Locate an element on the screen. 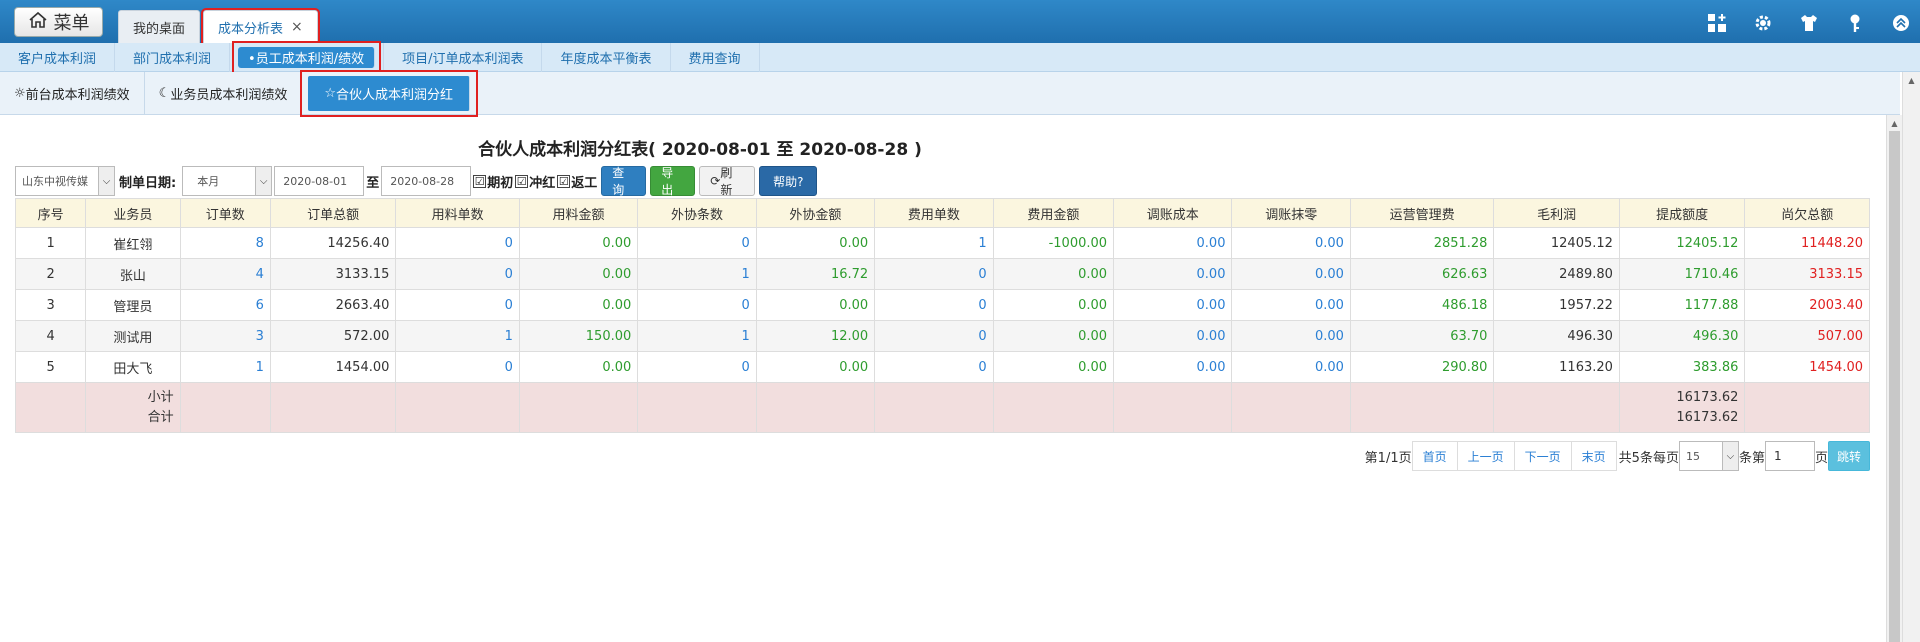 Image resolution: width=1920 pixels, height=642 pixels. nav-employee-cost: •员工成本利润/绩效 is located at coordinates (307, 57).